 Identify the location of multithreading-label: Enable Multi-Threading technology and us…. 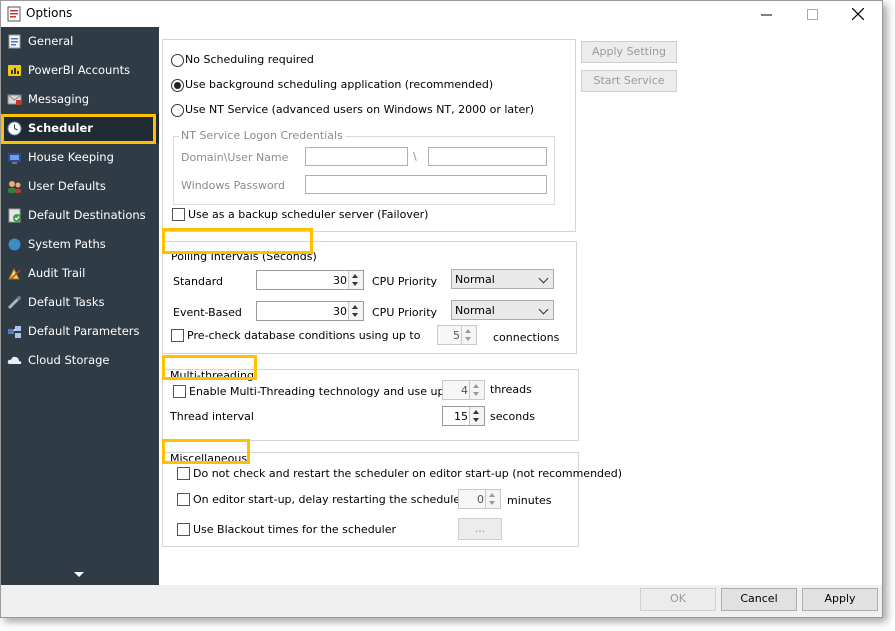
(324, 391).